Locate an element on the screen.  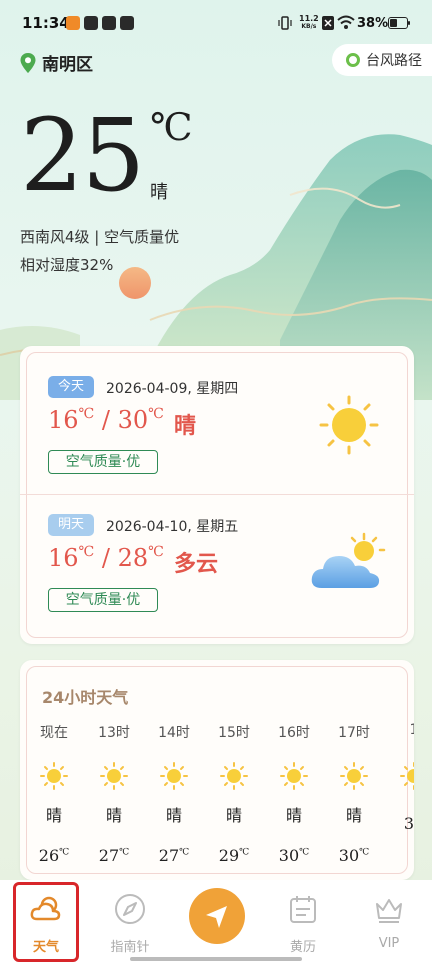
hour-temperature: 29℃ is located at coordinates (234, 855).